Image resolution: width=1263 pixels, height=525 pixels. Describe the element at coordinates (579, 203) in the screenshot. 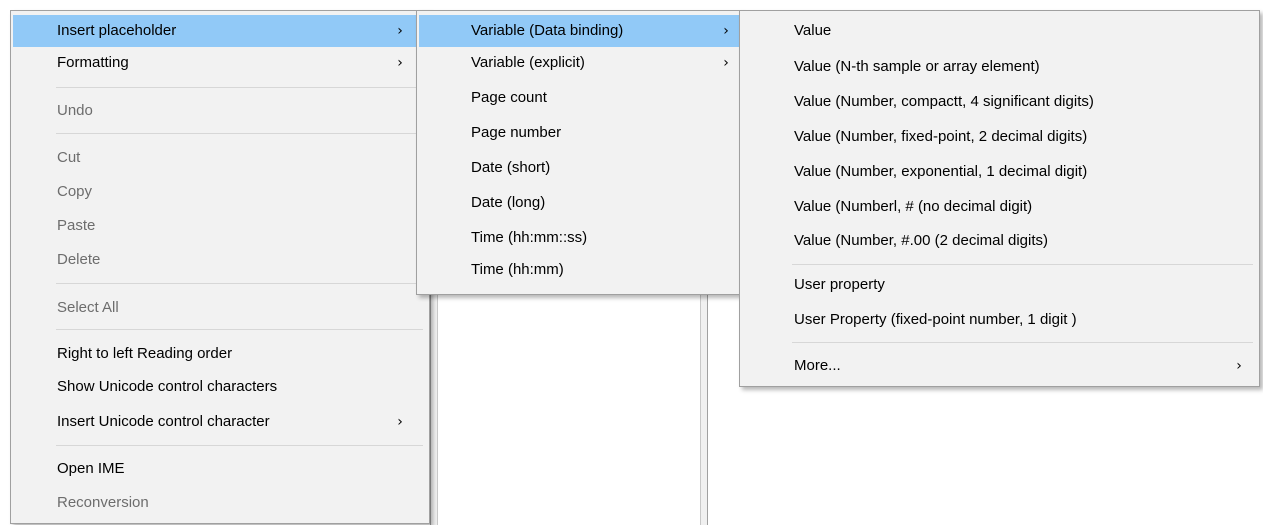

I see `menu-item-date-long: Date (long)` at that location.